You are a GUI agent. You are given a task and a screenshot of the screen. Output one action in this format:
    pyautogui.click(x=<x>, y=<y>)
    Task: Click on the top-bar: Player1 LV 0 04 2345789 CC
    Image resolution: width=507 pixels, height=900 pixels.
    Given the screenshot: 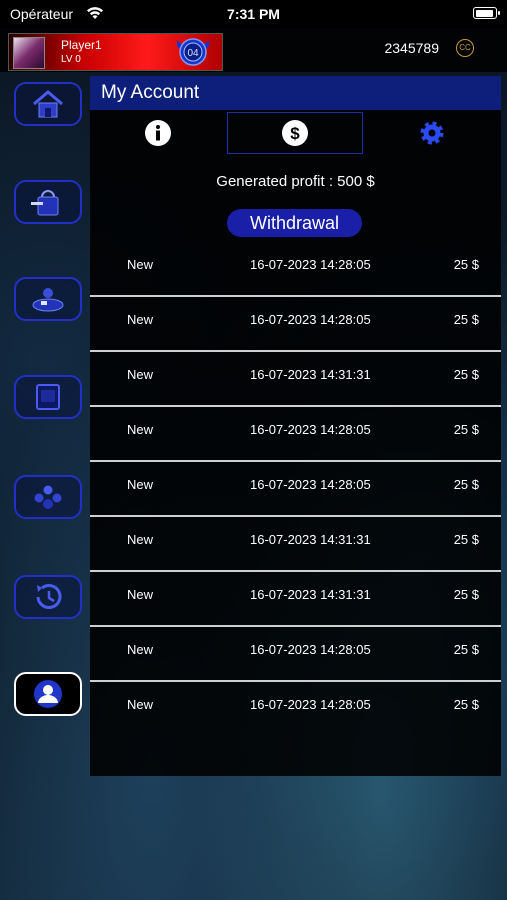 What is the action you would take?
    pyautogui.click(x=253, y=50)
    